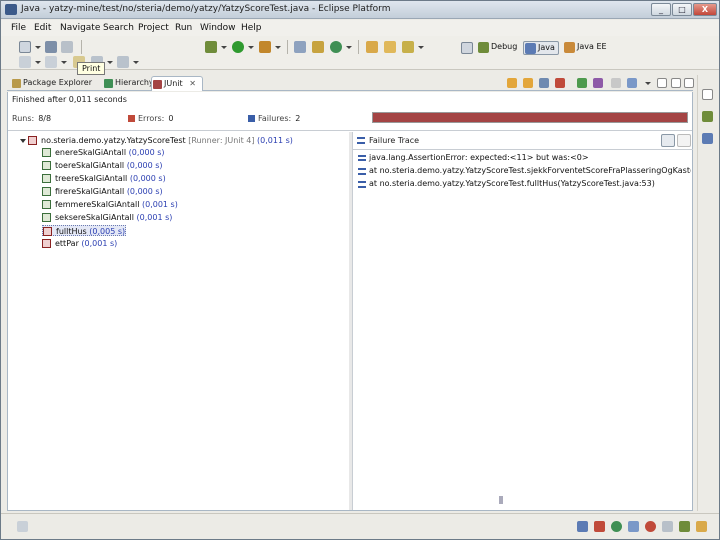  What do you see at coordinates (390, 47) in the screenshot?
I see `open-task-icon` at bounding box center [390, 47].